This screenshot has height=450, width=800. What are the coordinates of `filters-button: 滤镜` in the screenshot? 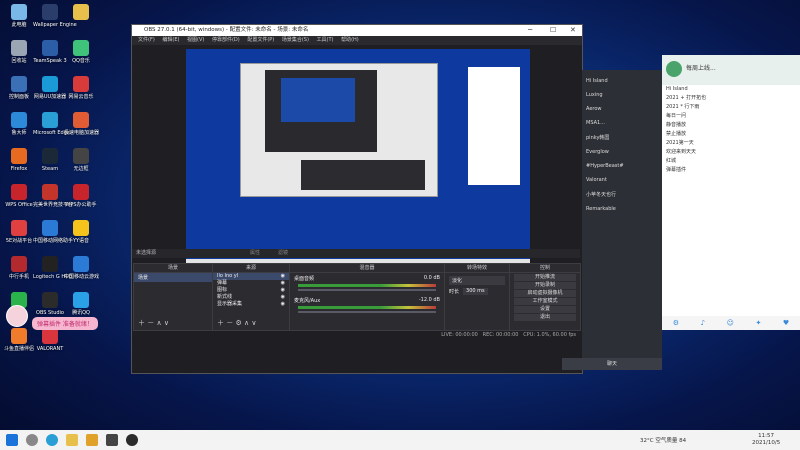 It's located at (283, 253).